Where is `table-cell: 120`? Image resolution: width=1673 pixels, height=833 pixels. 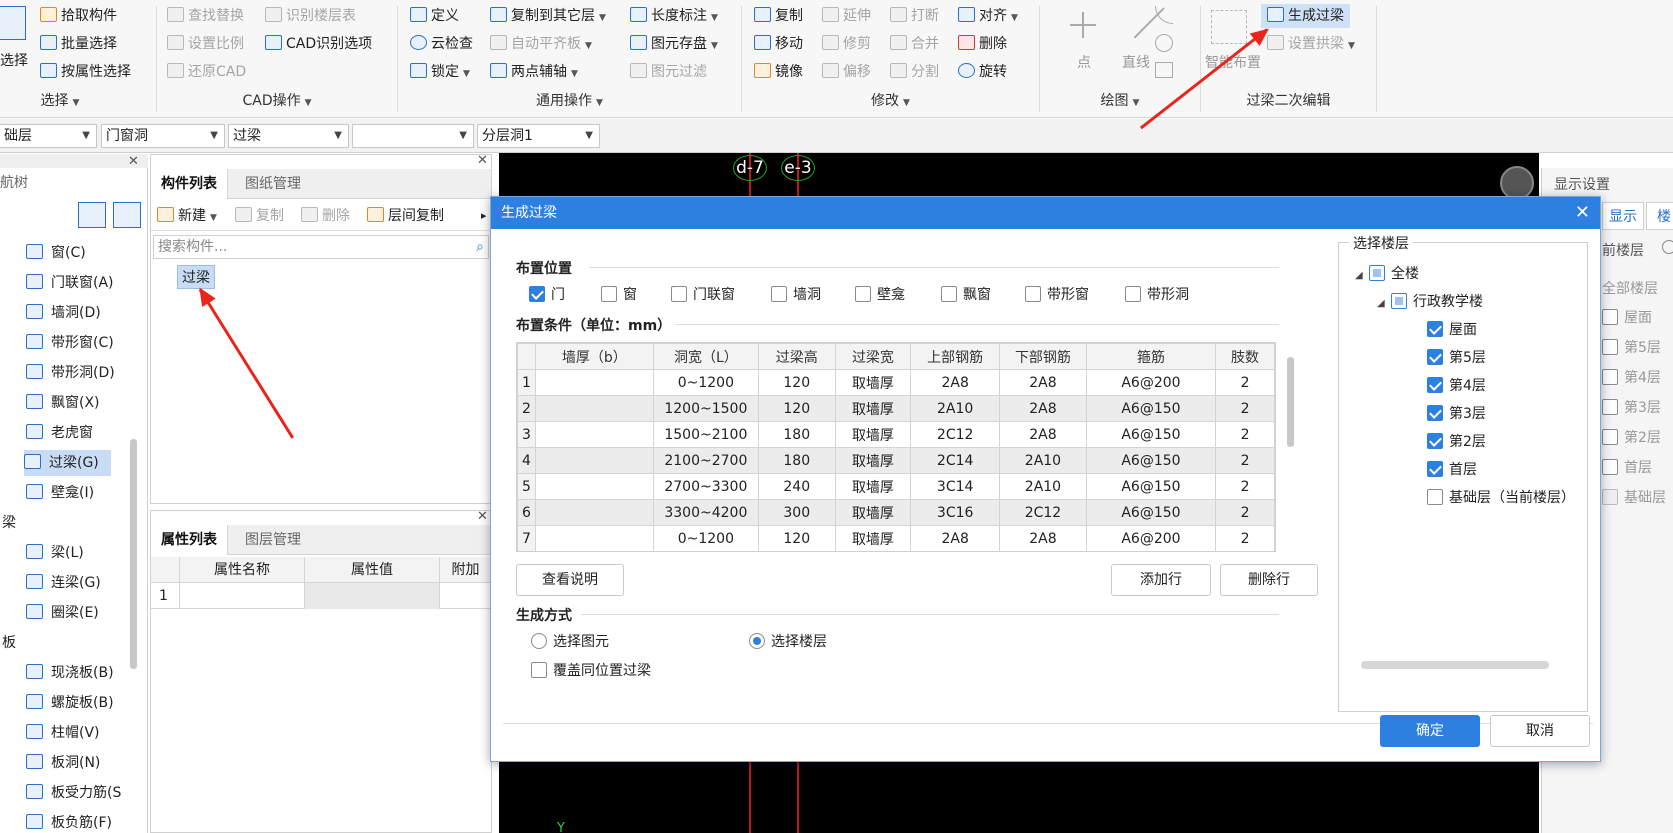 table-cell: 120 is located at coordinates (796, 408).